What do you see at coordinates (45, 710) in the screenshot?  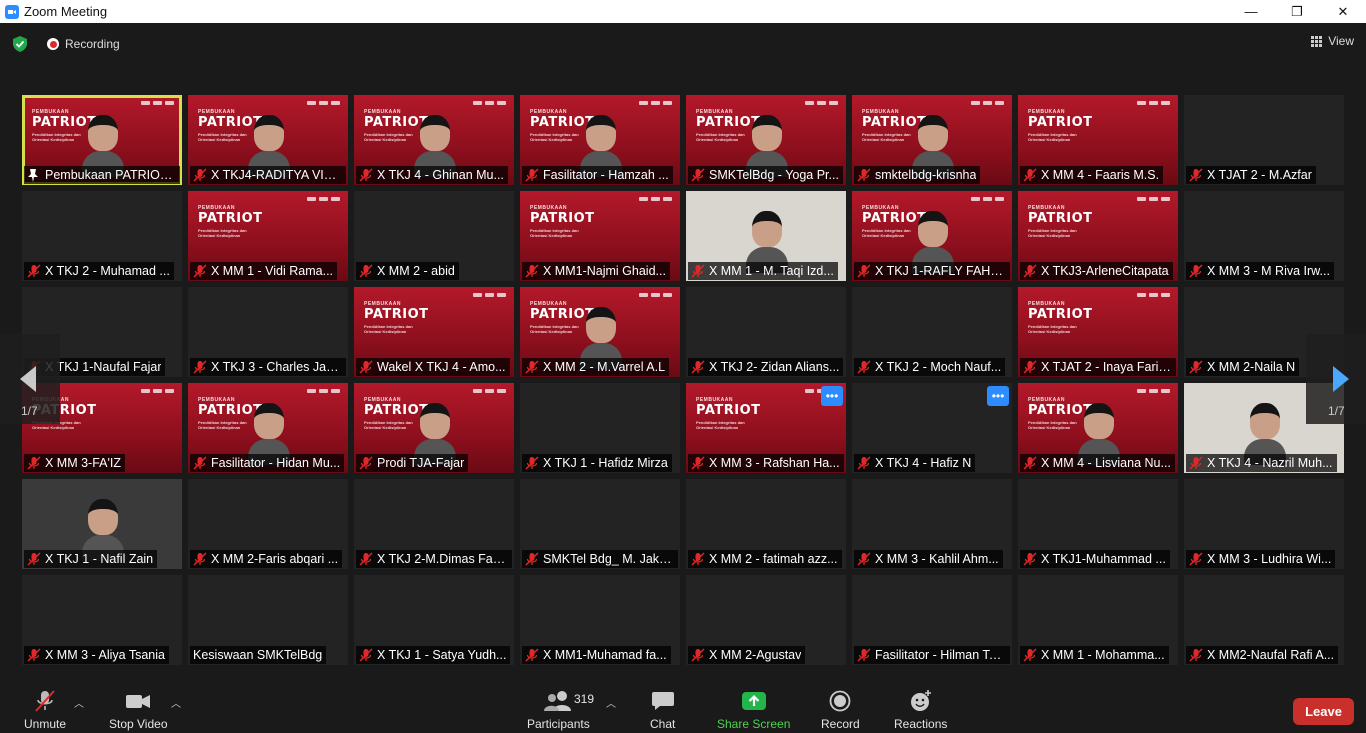 I see `unmute-button: Unmute` at bounding box center [45, 710].